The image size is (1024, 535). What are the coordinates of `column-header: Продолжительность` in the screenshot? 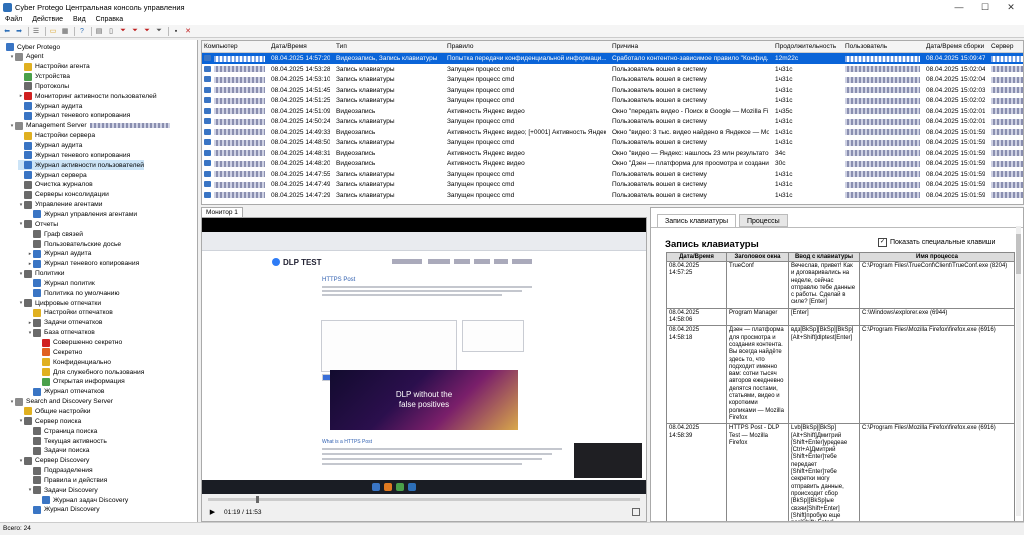 It's located at (808, 46).